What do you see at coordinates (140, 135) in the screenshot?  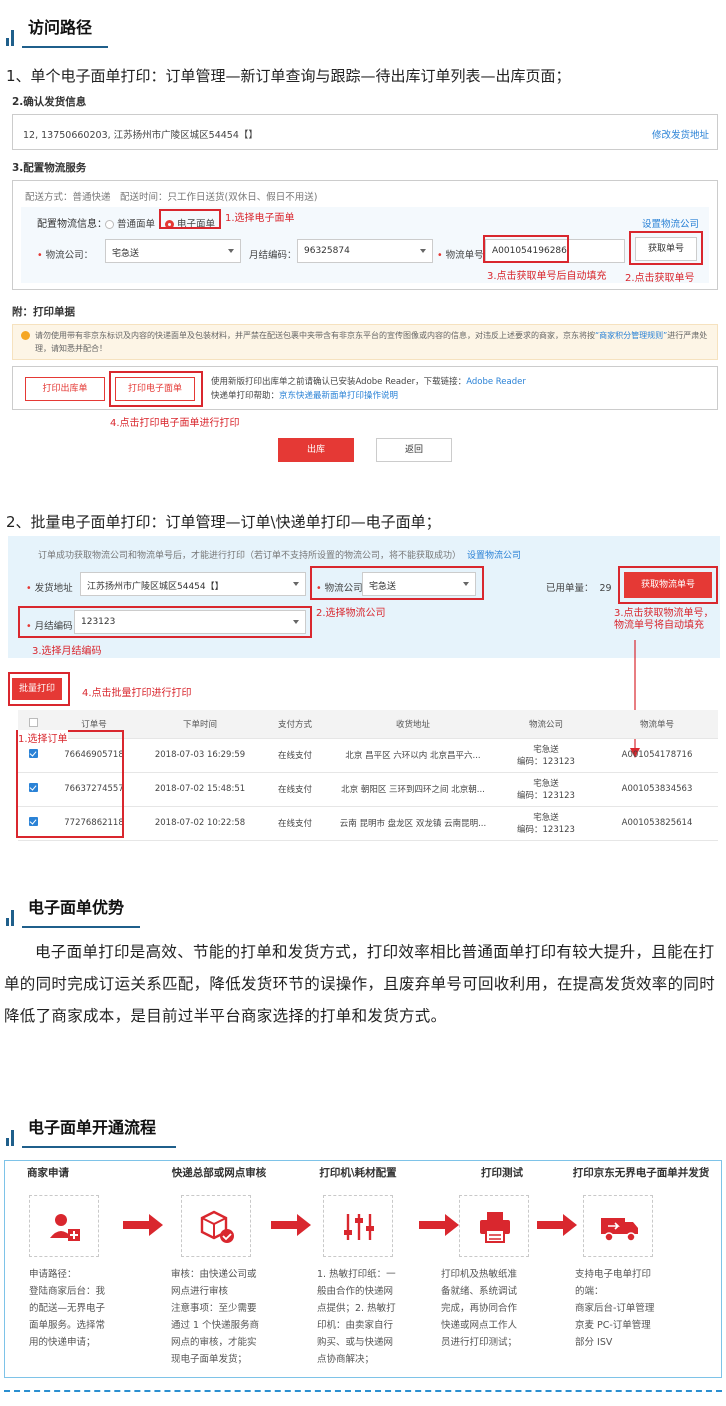 I see `address-text: 12, 13750660203, 江苏扬州市广陵区城区54454【】` at bounding box center [140, 135].